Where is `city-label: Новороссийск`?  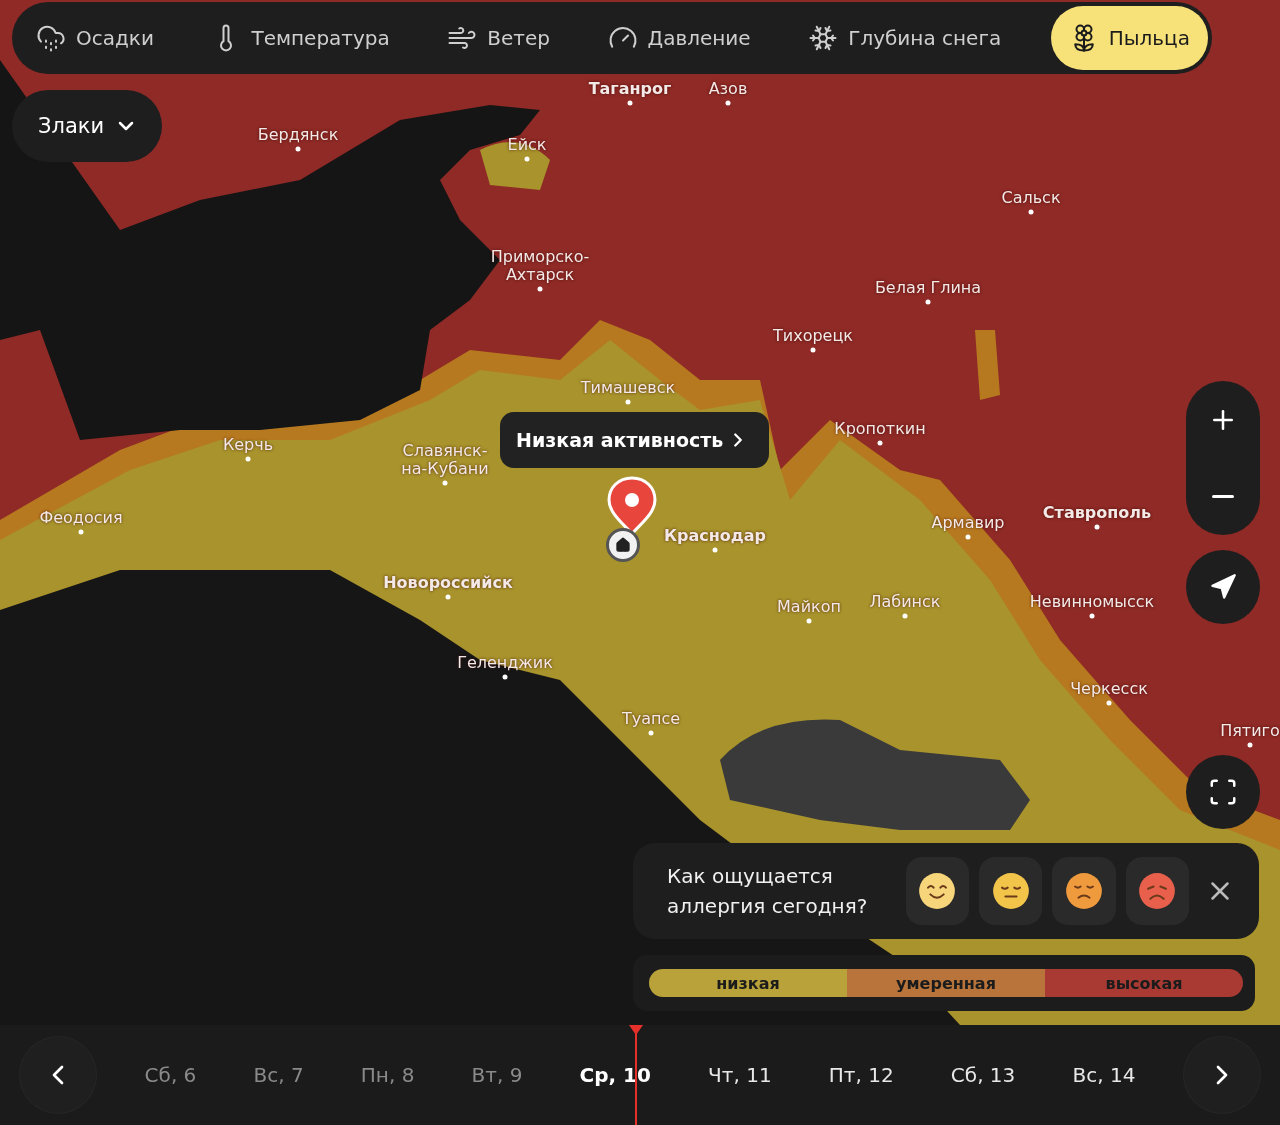 city-label: Новороссийск is located at coordinates (448, 583).